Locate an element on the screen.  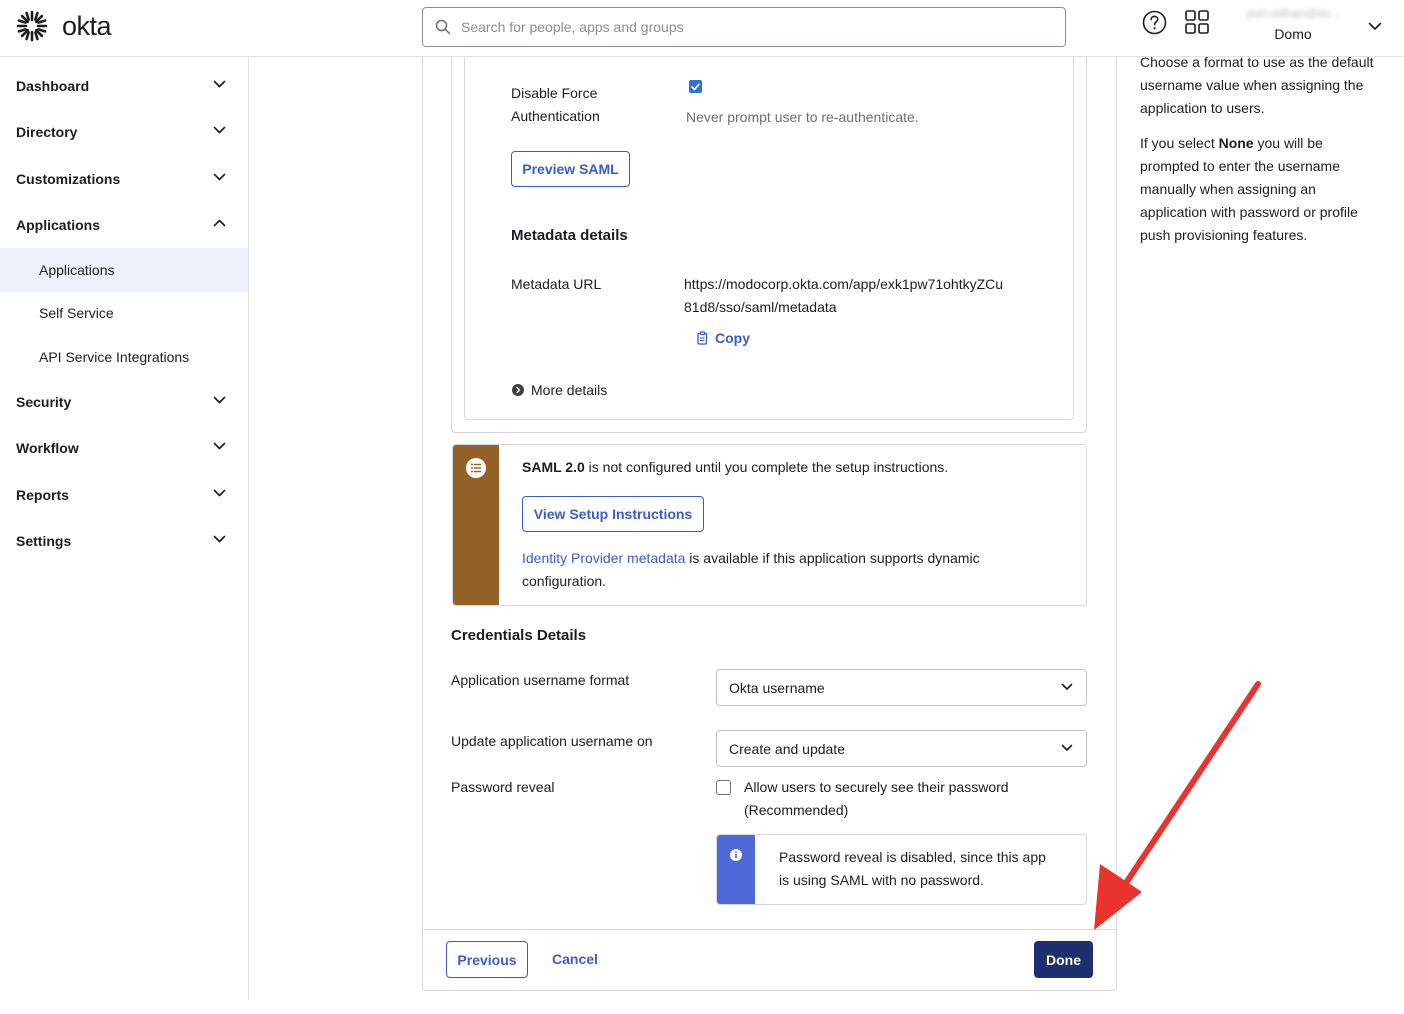
sidebar-item-label: Settings is located at coordinates (44, 541).